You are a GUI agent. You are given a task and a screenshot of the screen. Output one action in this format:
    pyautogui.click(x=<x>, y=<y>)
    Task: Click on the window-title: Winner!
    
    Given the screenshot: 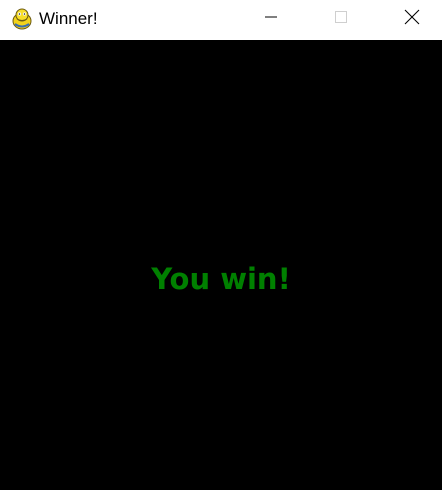 What is the action you would take?
    pyautogui.click(x=68, y=18)
    